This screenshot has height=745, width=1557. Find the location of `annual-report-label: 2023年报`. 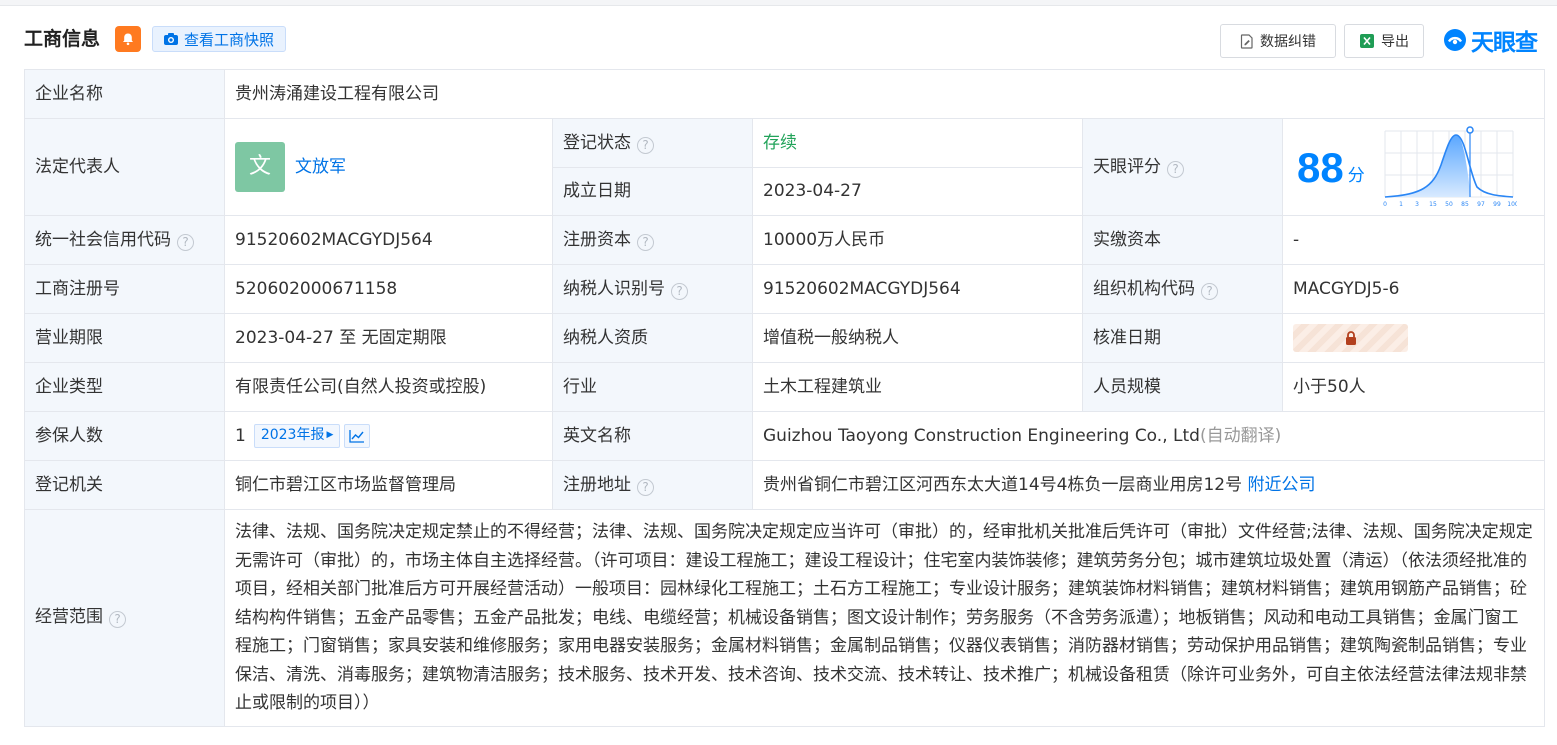

annual-report-label: 2023年报 is located at coordinates (292, 435).